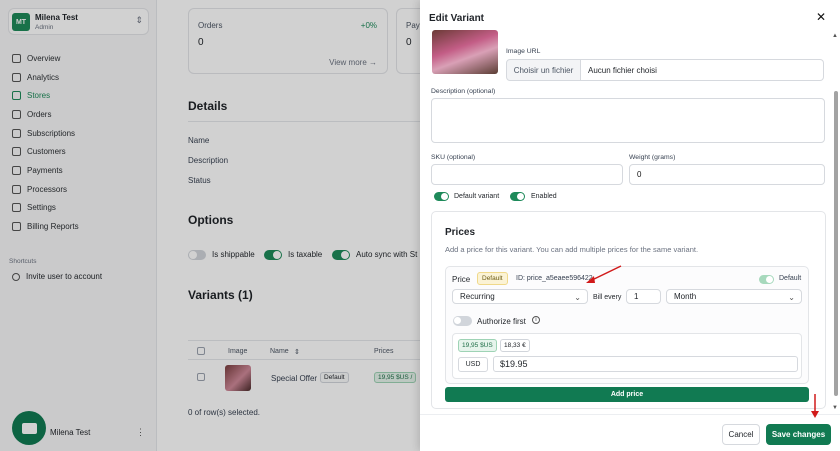  Describe the element at coordinates (465, 52) in the screenshot. I see `variant-image-preview` at that location.